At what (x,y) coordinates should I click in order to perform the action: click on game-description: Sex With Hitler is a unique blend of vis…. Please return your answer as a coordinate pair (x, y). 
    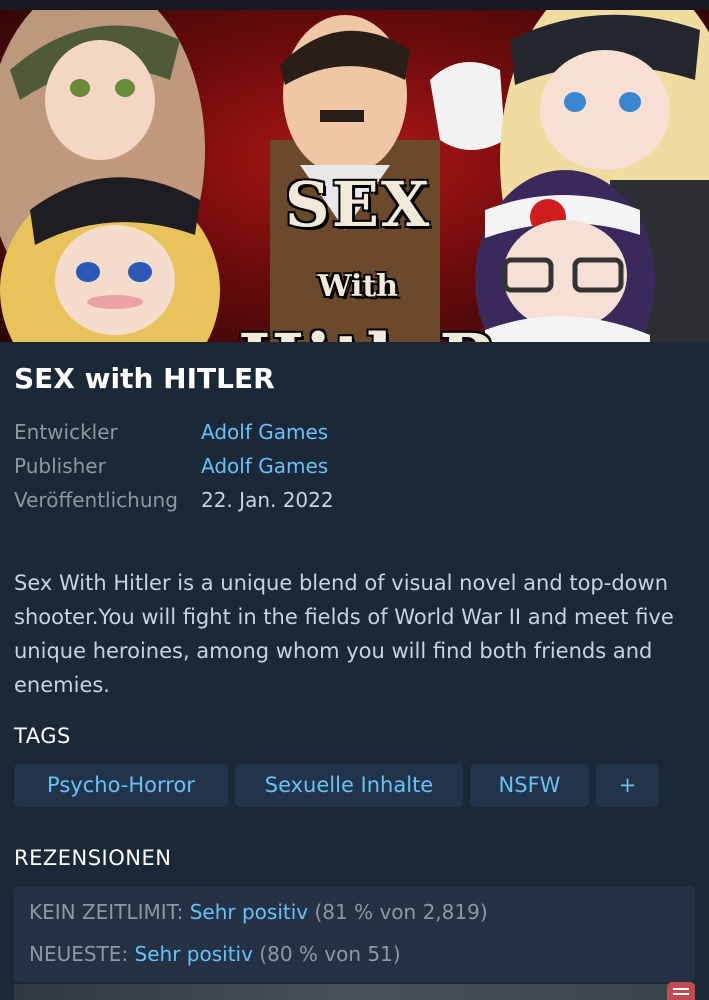
    Looking at the image, I should click on (344, 634).